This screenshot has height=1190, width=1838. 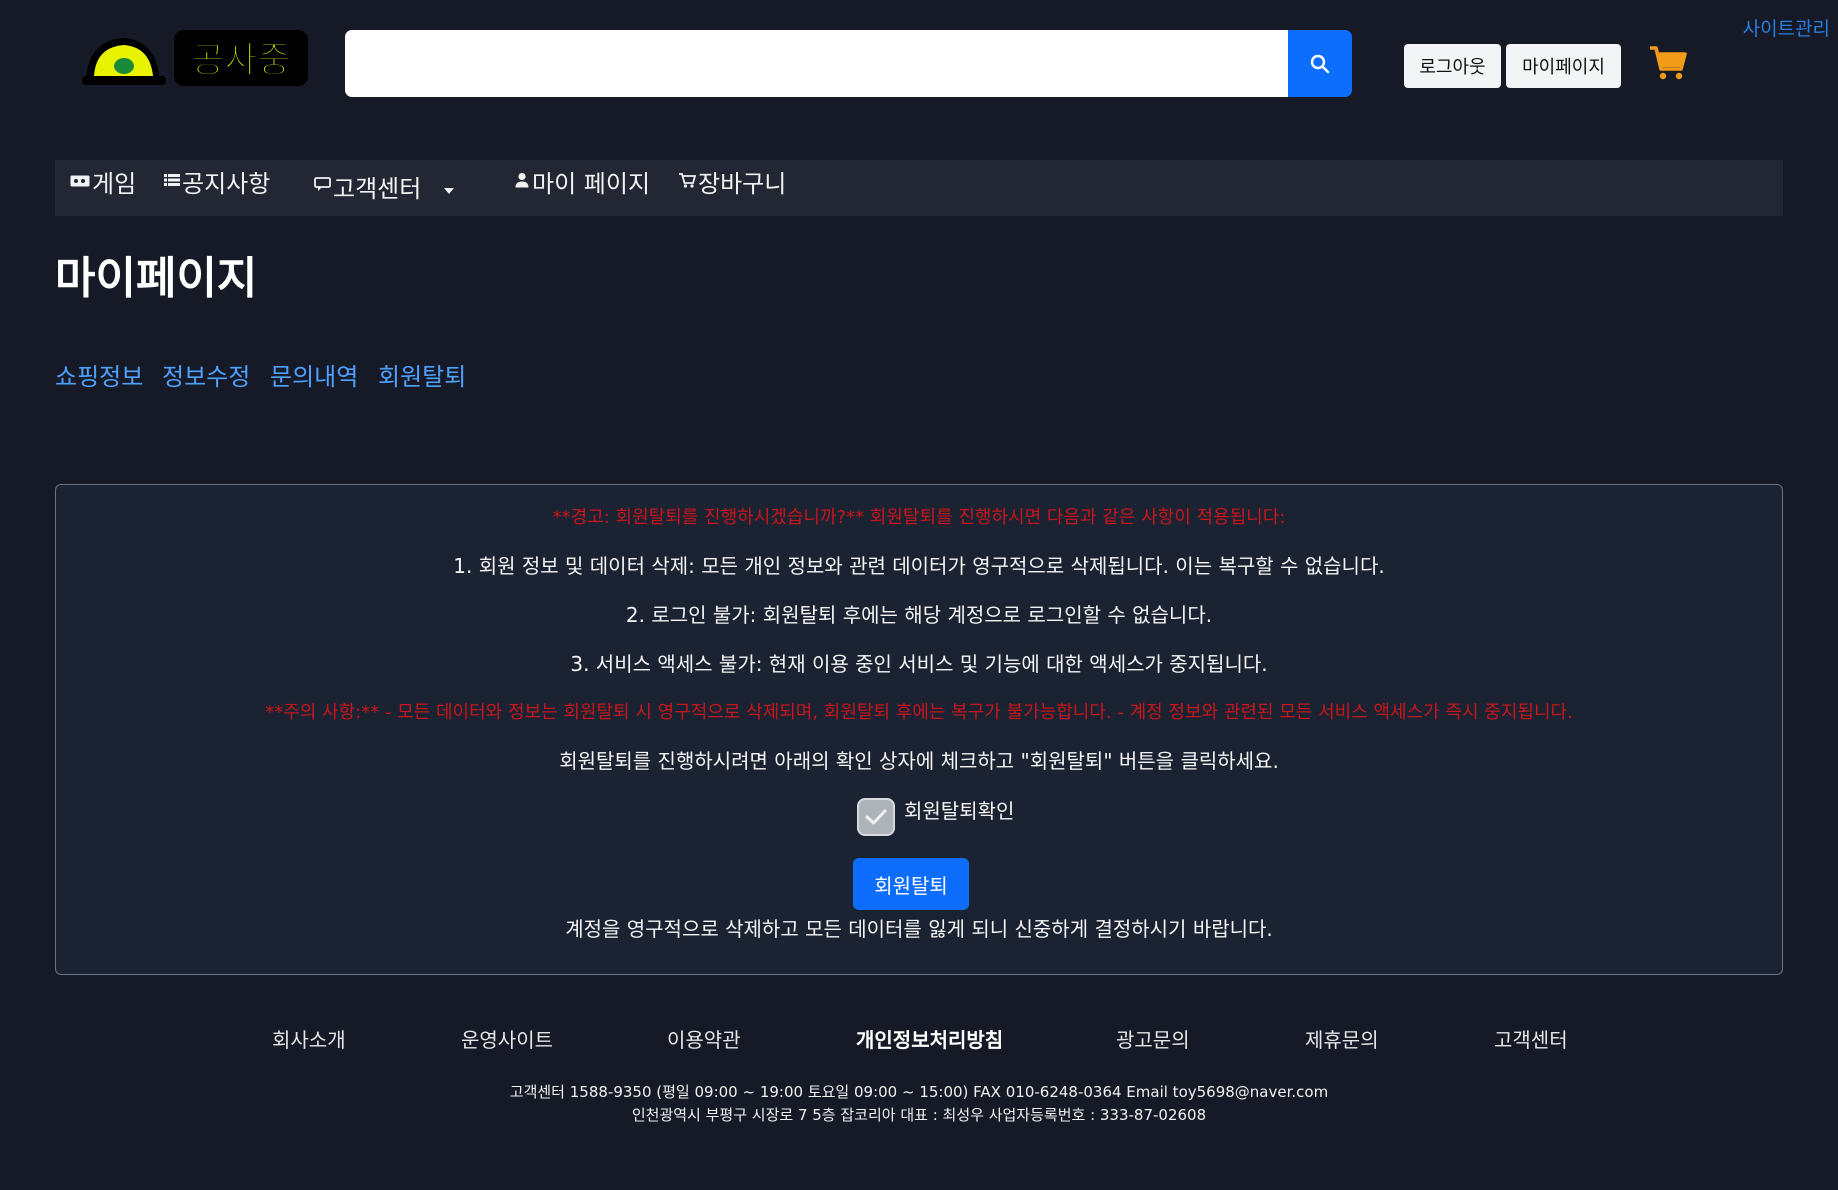 I want to click on ticket-icon, so click(x=80, y=182).